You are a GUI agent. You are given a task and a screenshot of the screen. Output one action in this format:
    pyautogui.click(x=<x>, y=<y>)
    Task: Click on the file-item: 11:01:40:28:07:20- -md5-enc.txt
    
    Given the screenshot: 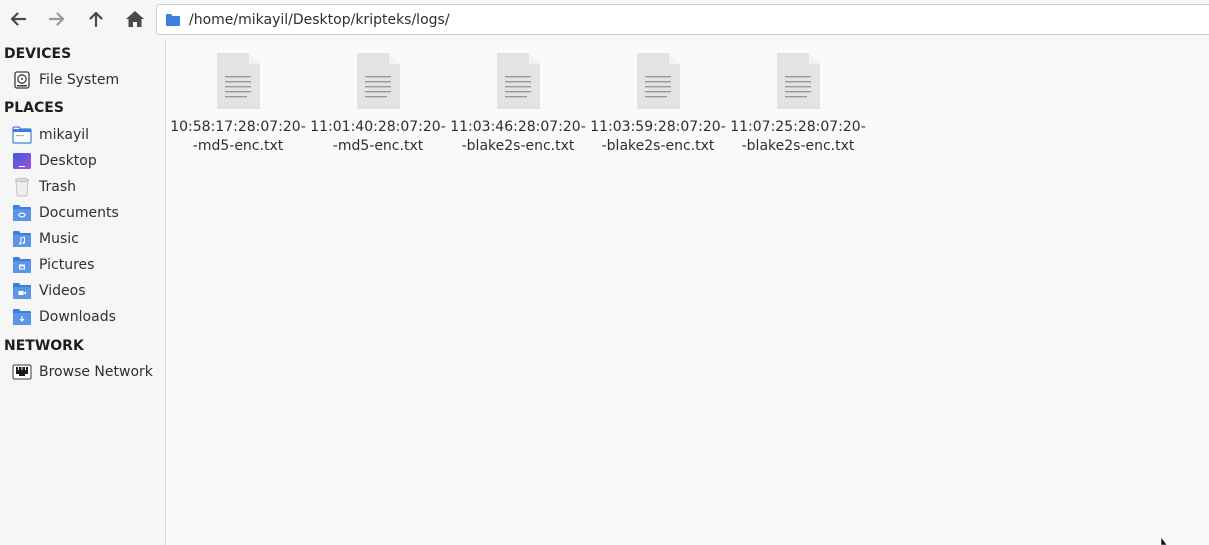 What is the action you would take?
    pyautogui.click(x=378, y=105)
    